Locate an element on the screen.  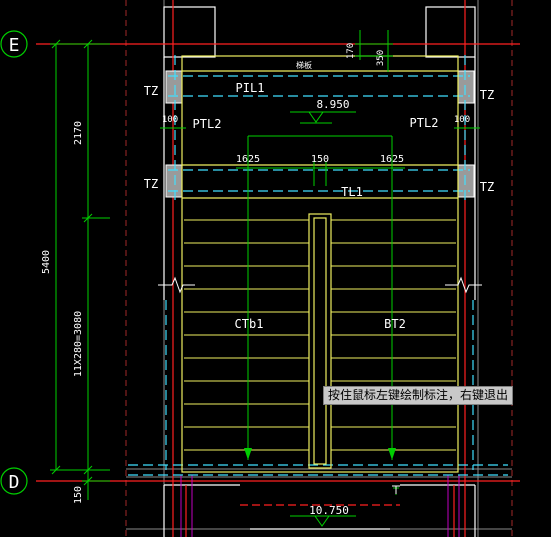
label-tz-bottom-left: TZ is located at coordinates (151, 184).